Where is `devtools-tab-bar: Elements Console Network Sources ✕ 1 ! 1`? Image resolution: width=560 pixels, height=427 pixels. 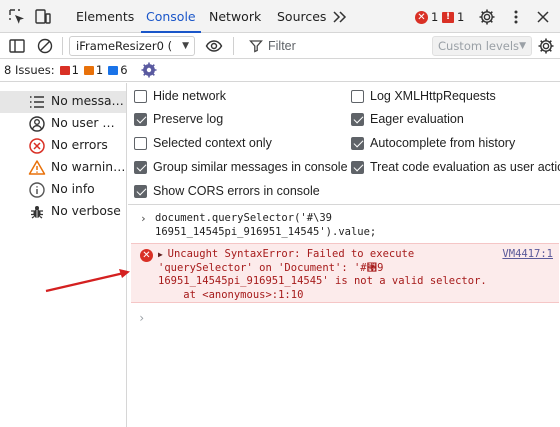 devtools-tab-bar: Elements Console Network Sources ✕ 1 ! 1 is located at coordinates (280, 16).